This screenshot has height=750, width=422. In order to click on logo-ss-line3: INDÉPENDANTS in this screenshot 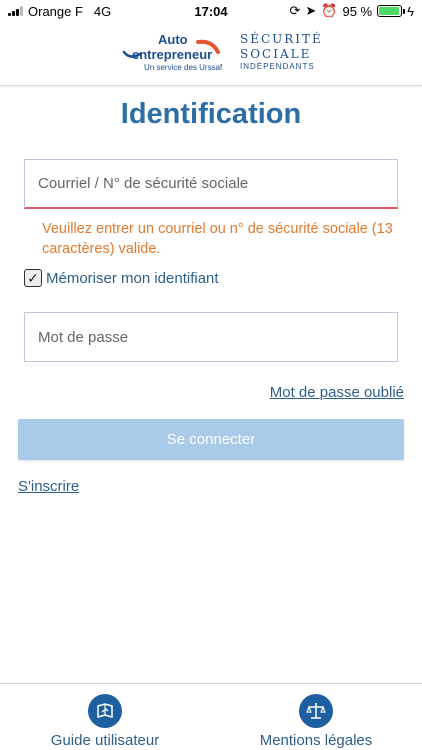, I will do `click(277, 66)`.